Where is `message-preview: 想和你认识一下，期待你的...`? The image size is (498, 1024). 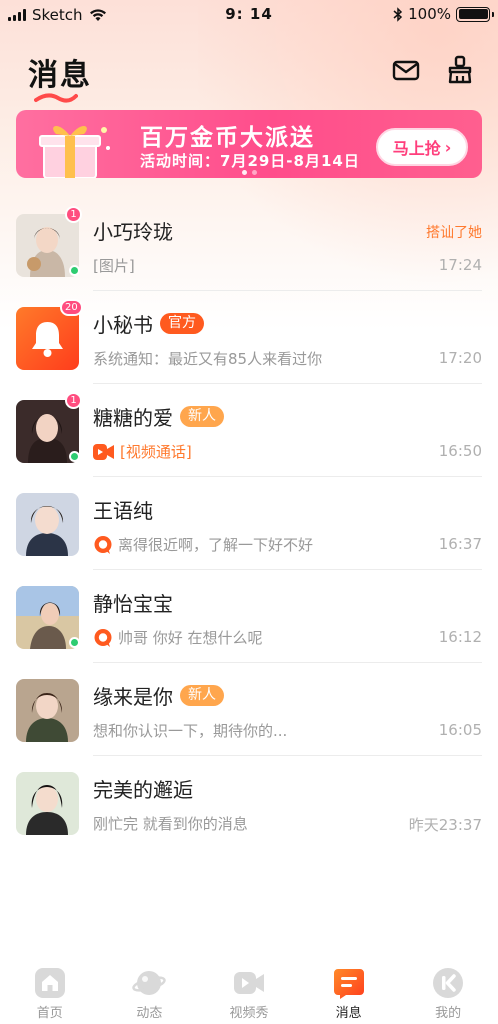
message-preview: 想和你认识一下，期待你的... is located at coordinates (190, 731).